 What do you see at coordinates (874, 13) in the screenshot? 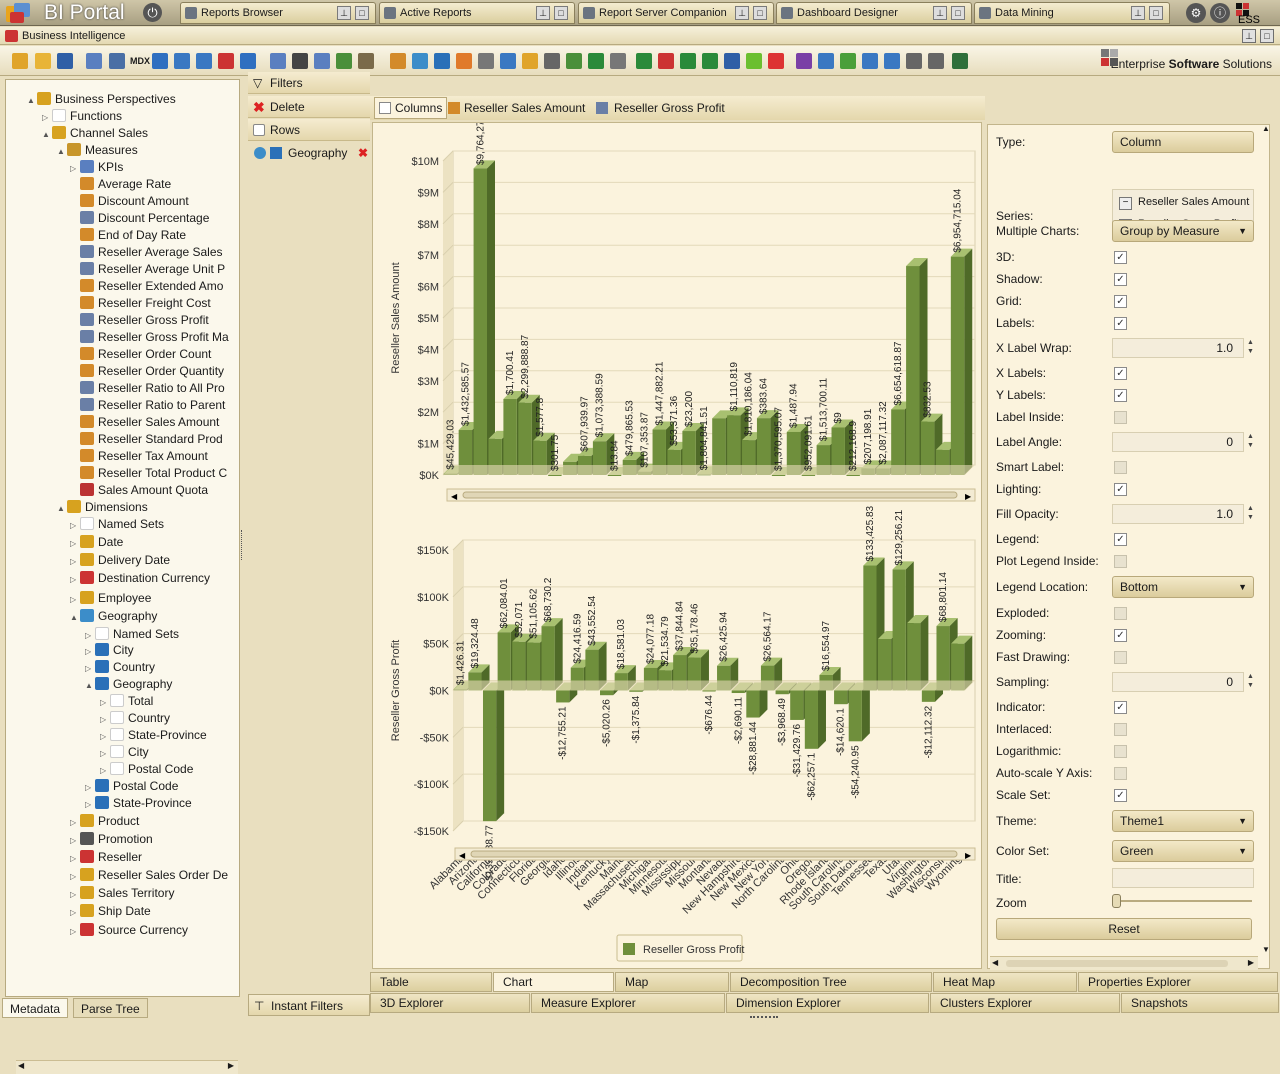
I see `window-tab-dashboard-designer: Dashboard Designer ⊥ □` at bounding box center [874, 13].